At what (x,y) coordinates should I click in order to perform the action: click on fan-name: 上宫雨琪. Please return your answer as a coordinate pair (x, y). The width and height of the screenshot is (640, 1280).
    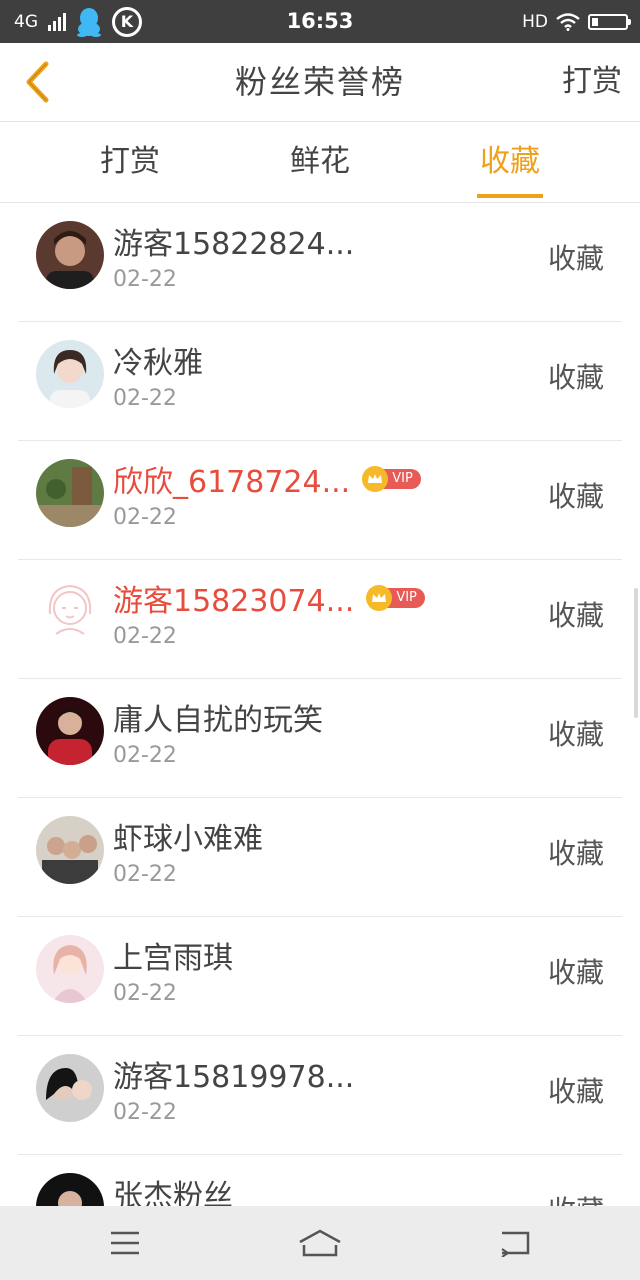
    Looking at the image, I should click on (173, 958).